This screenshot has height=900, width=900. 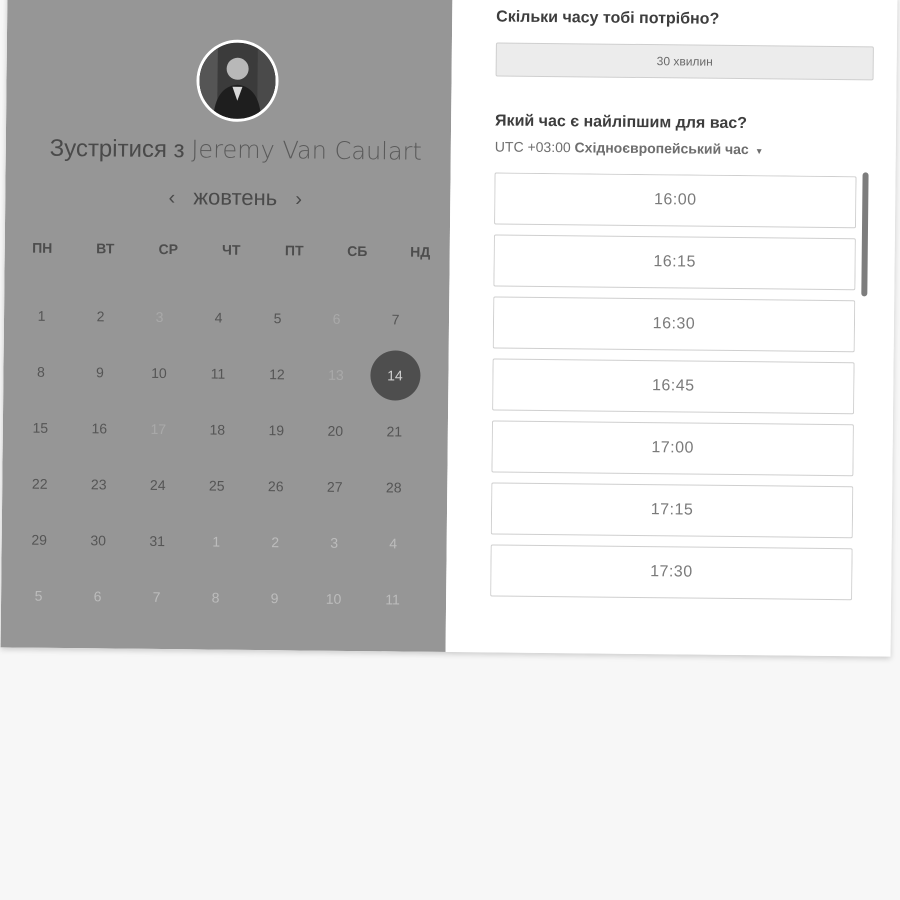 I want to click on calendar-day-next-month: 8, so click(x=215, y=597).